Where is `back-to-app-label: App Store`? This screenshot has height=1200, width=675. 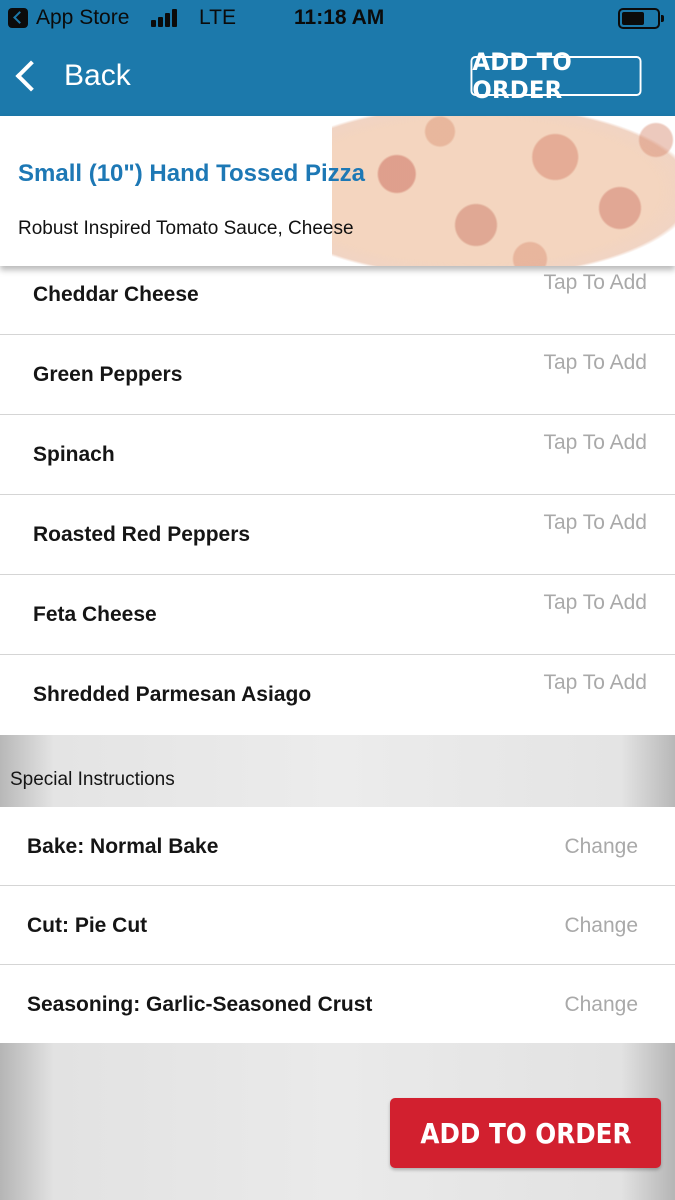 back-to-app-label: App Store is located at coordinates (82, 18).